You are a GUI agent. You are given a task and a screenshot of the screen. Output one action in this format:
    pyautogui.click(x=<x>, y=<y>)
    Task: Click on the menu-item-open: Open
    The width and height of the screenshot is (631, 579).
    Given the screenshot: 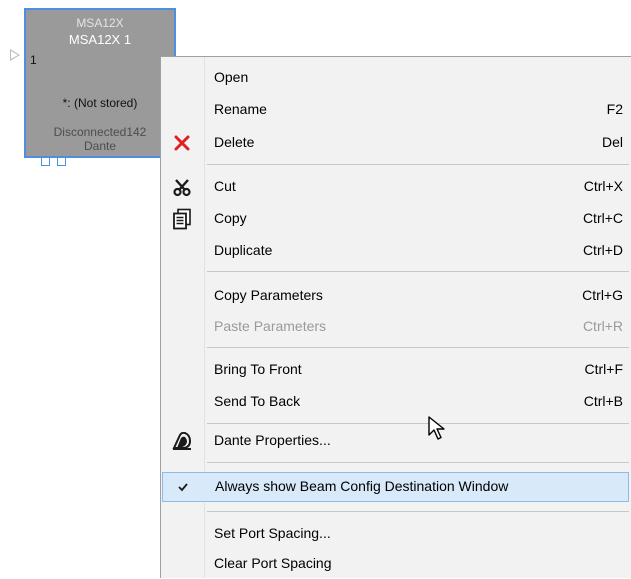 What is the action you would take?
    pyautogui.click(x=396, y=78)
    